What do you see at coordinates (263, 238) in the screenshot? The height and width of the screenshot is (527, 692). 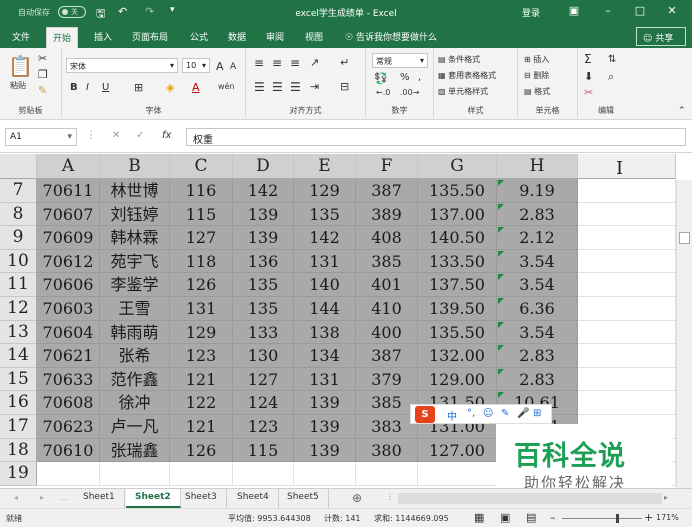 I see `cell-d9: 139` at bounding box center [263, 238].